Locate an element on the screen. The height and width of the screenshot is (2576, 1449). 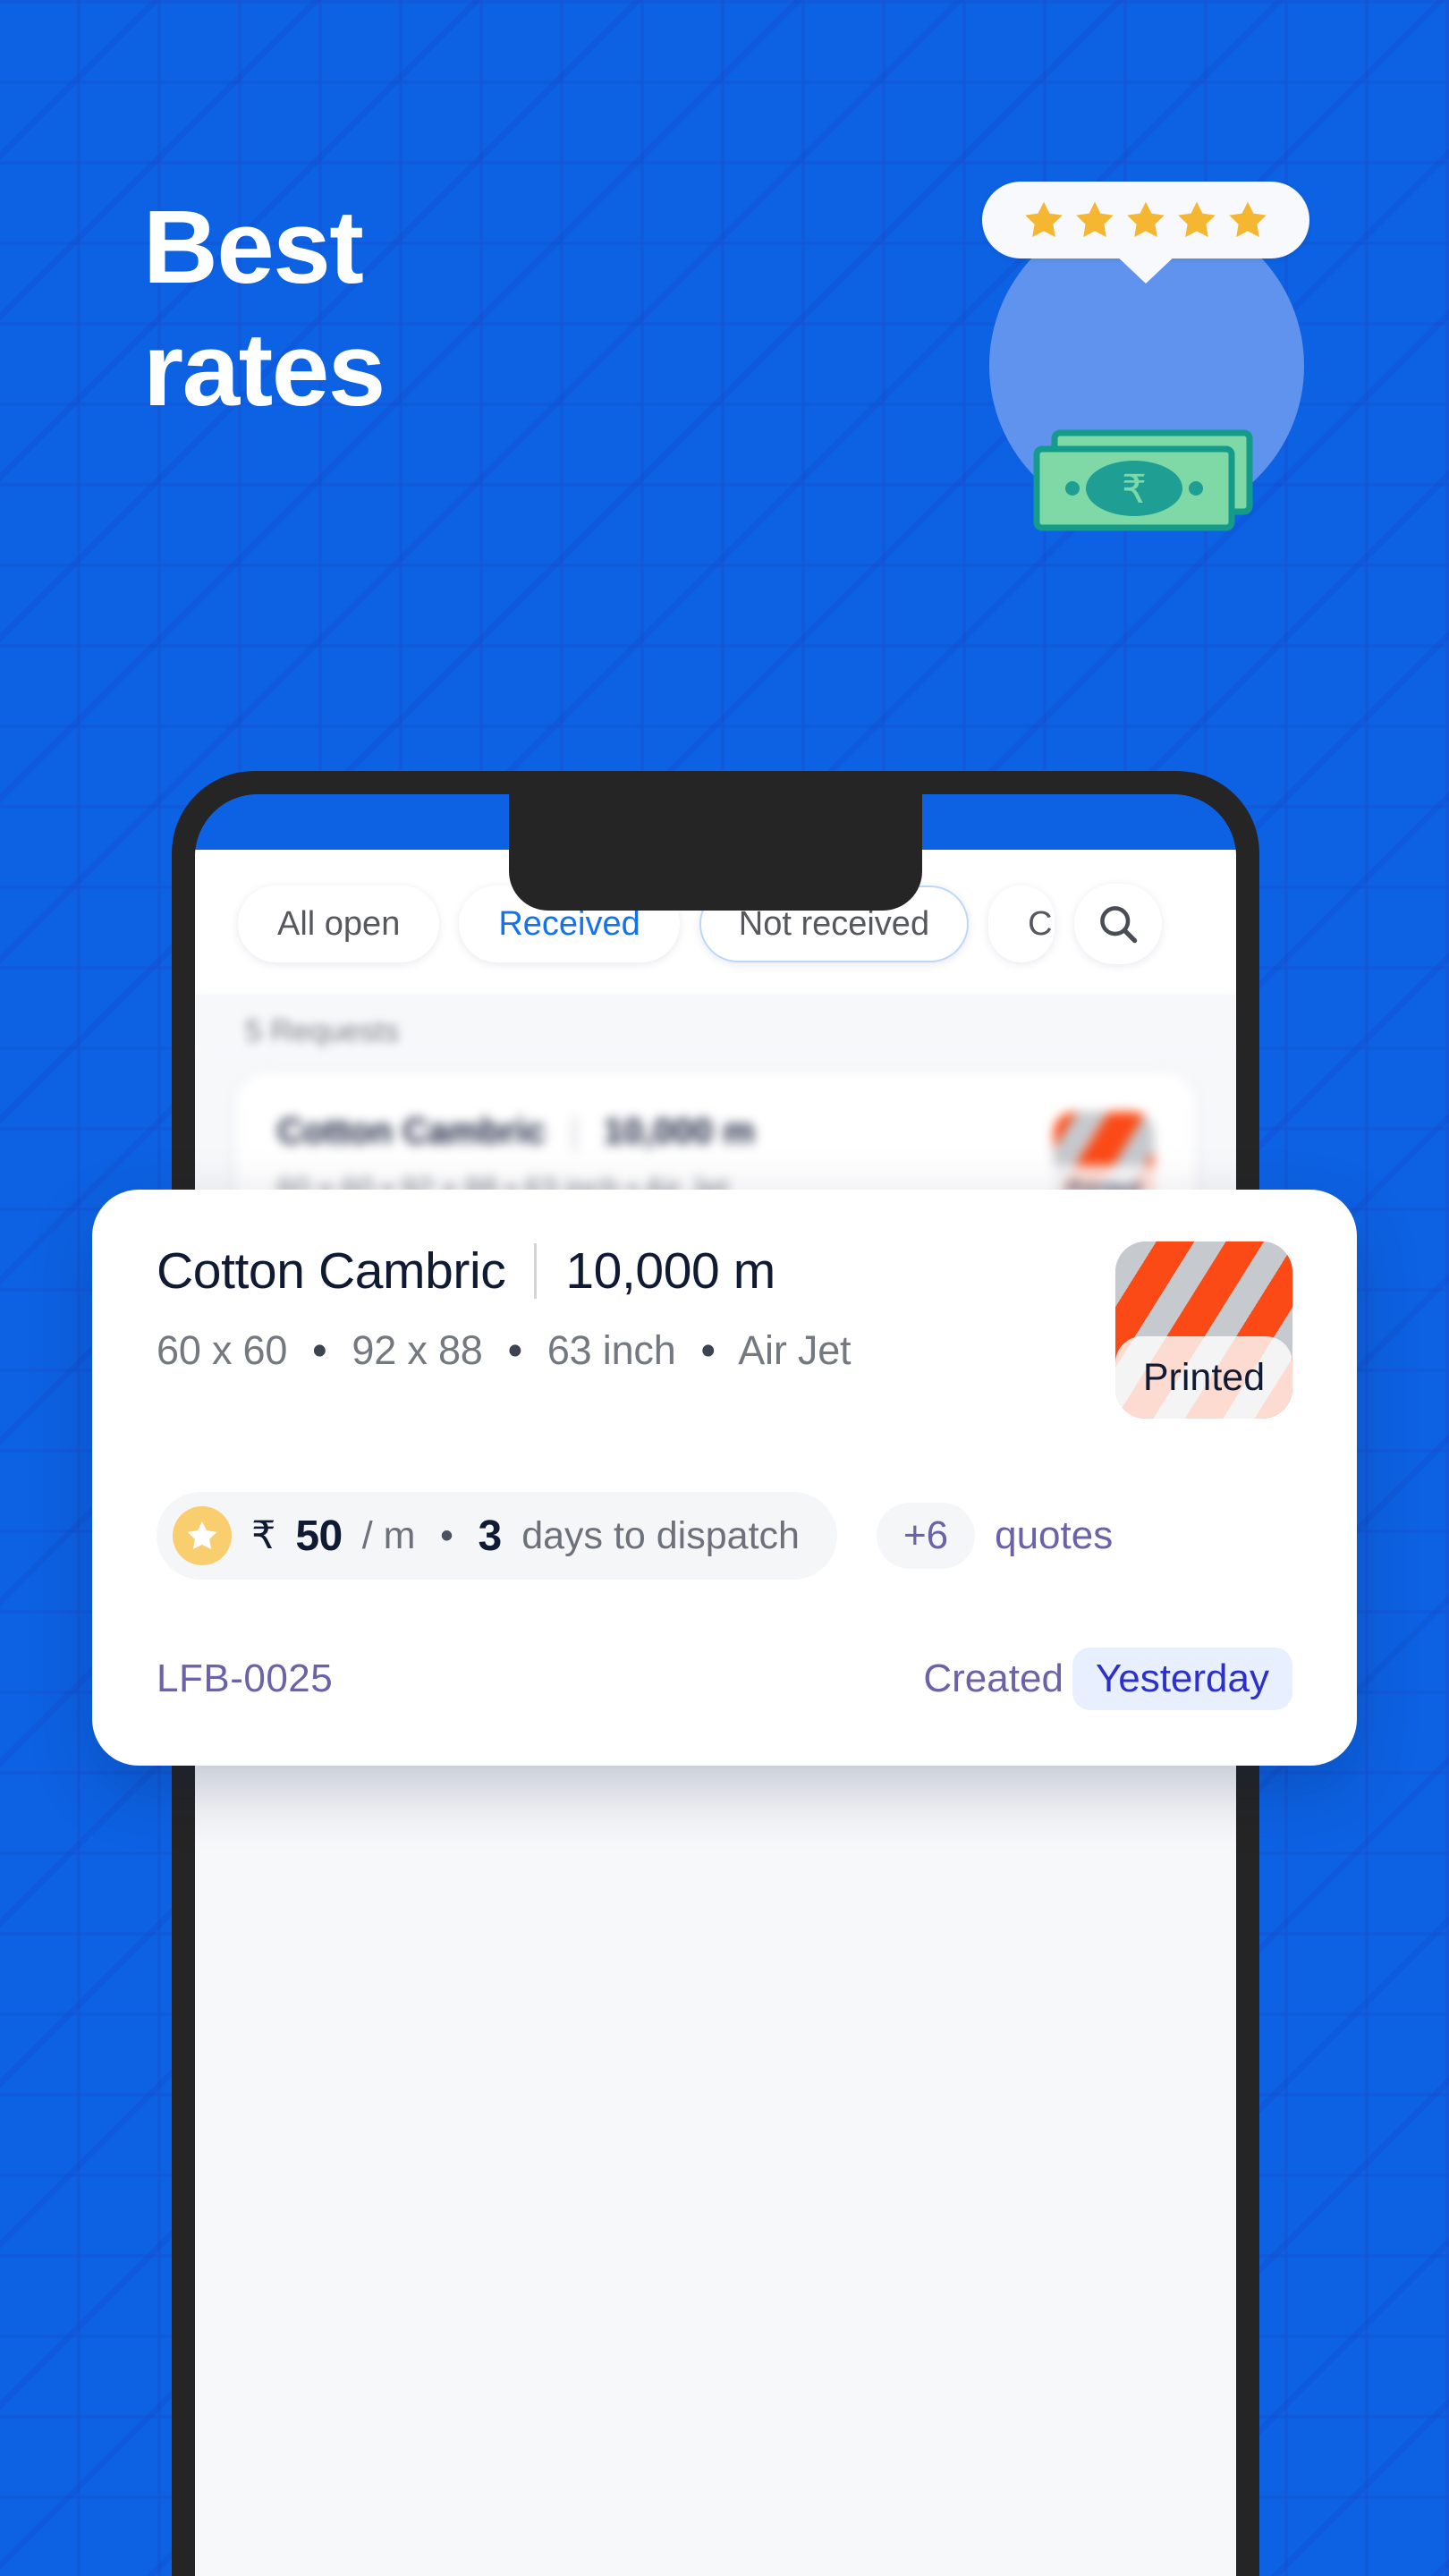
title-separator is located at coordinates (536, 1271).